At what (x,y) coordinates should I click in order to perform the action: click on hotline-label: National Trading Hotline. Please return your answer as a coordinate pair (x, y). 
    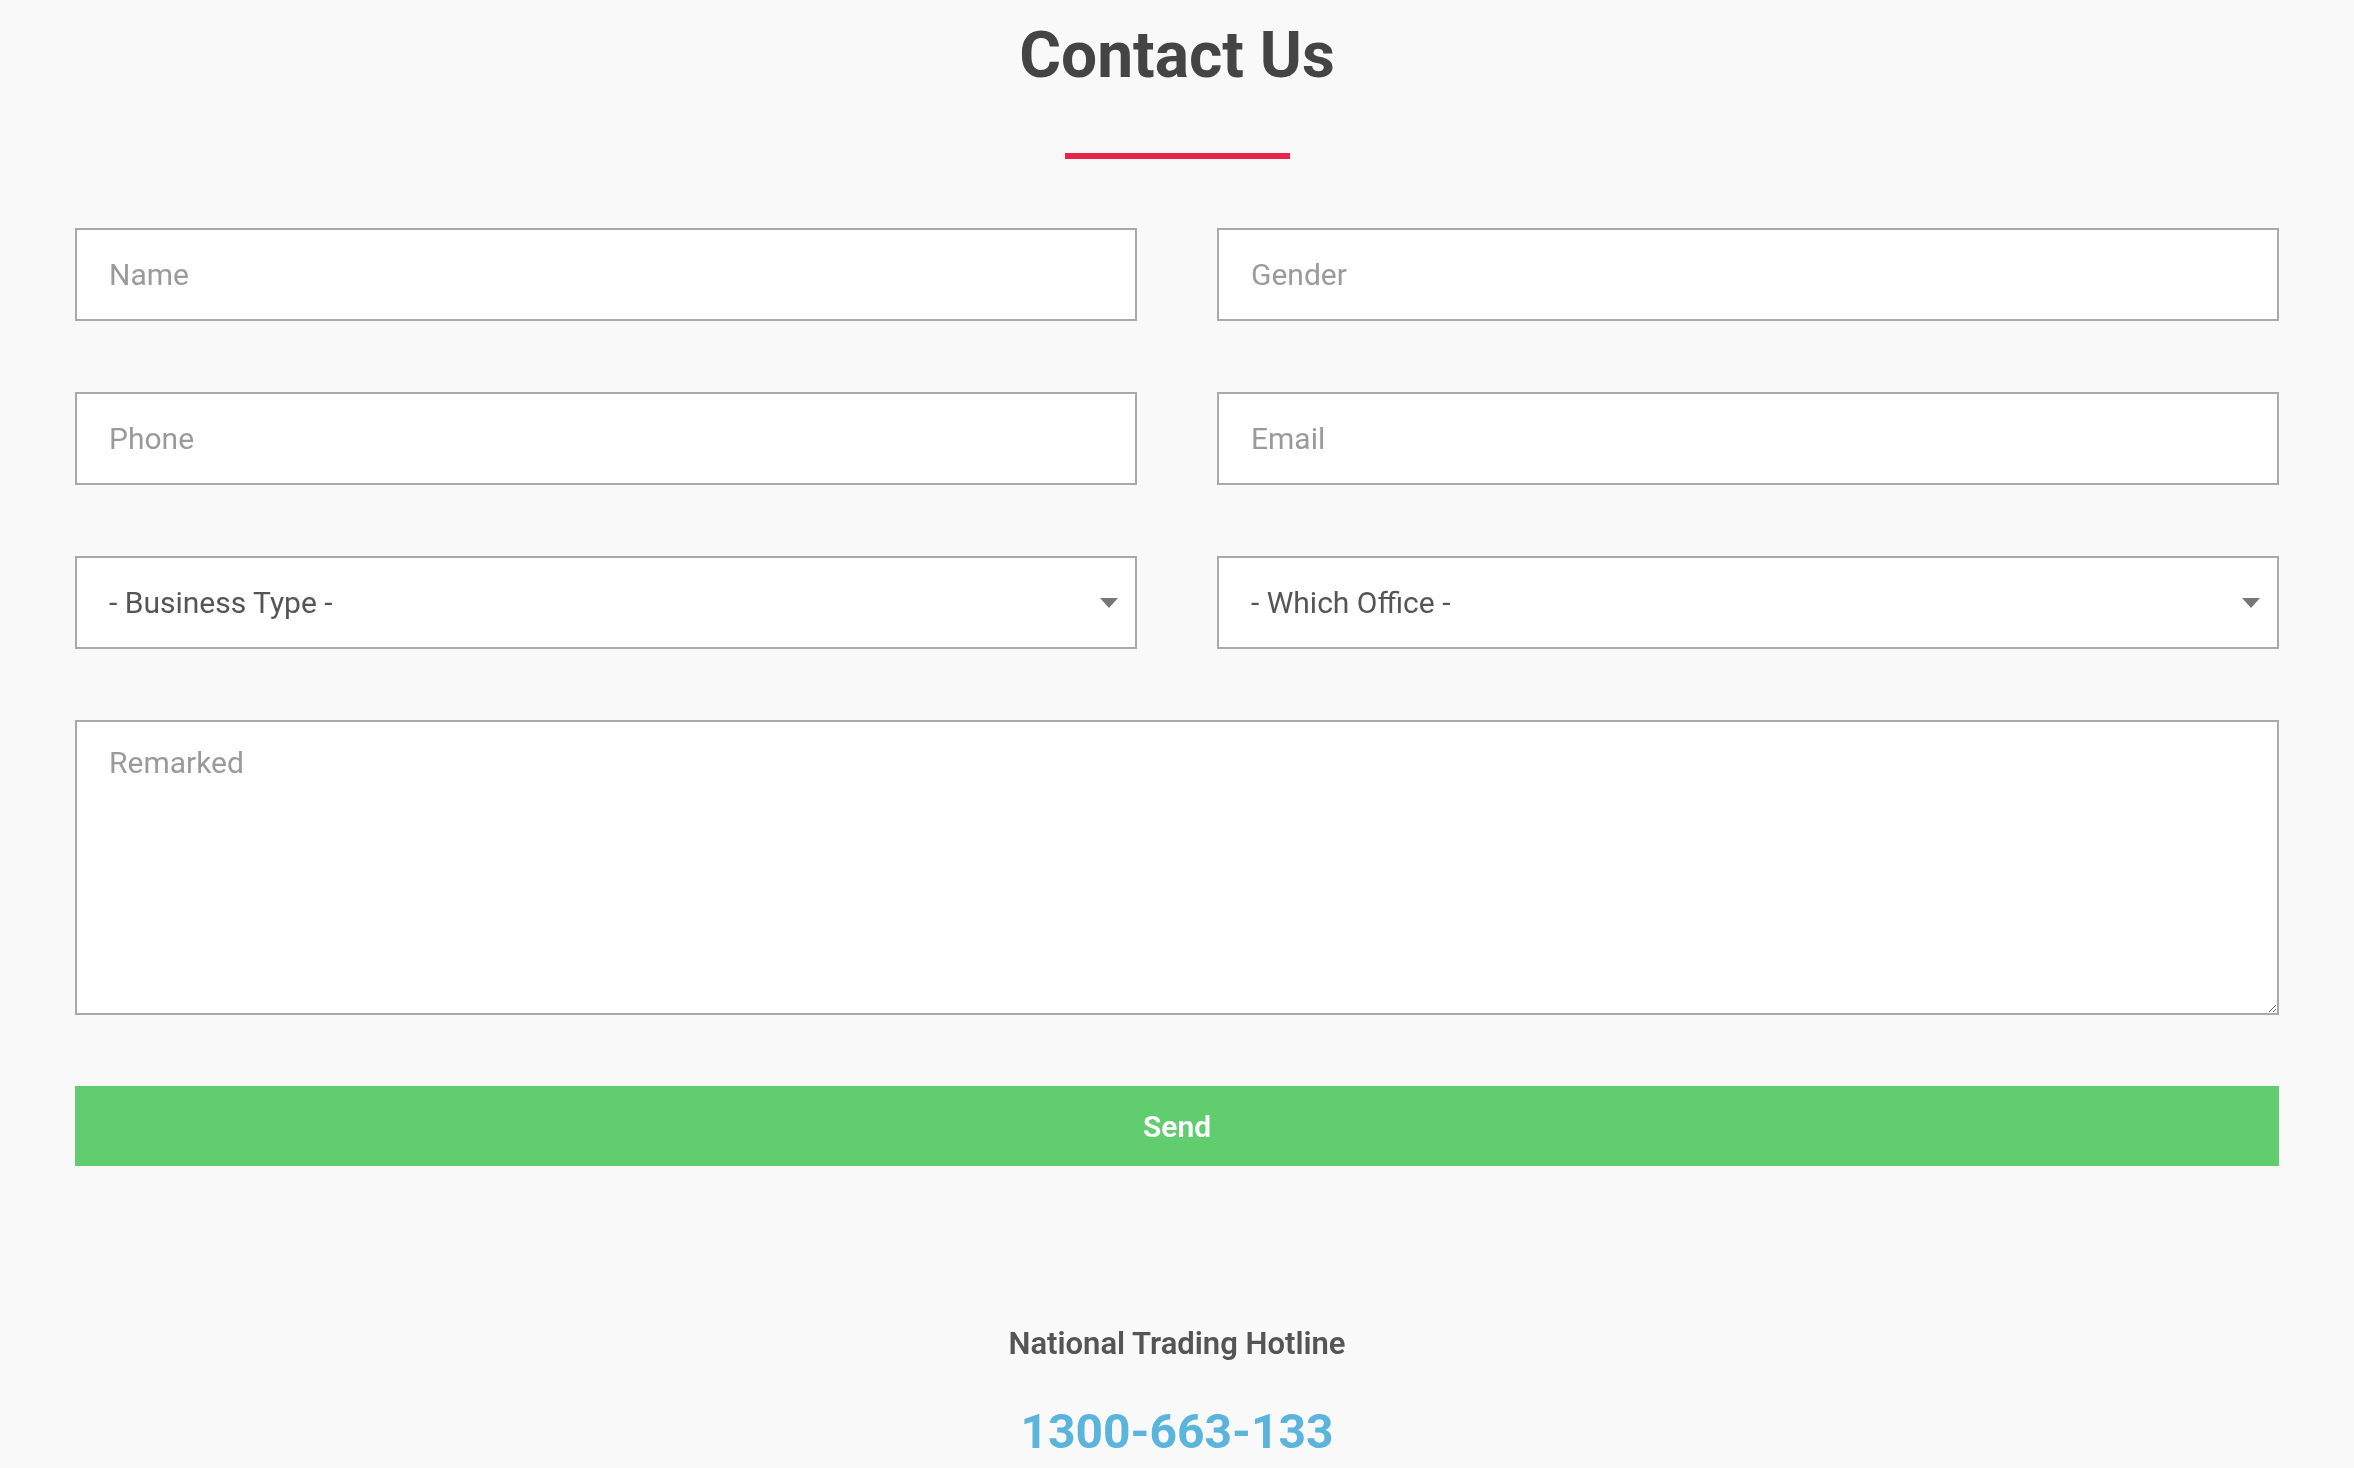
    Looking at the image, I should click on (1177, 1344).